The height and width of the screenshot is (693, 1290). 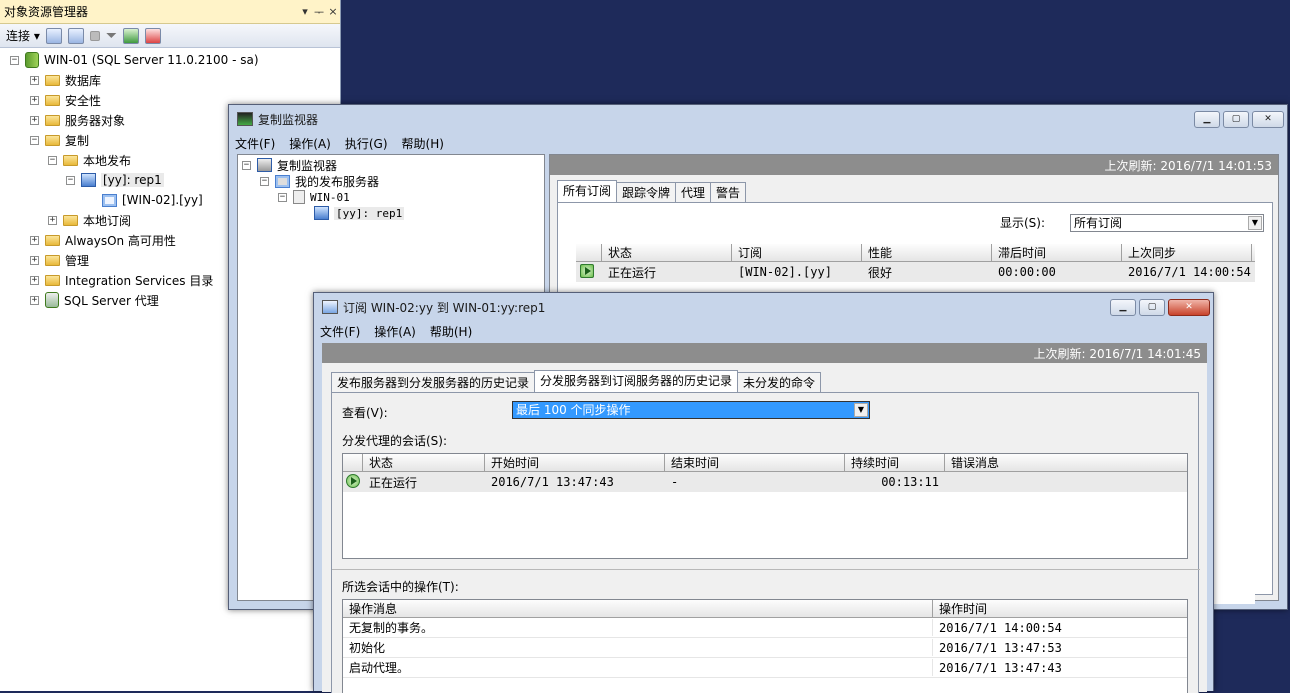 I want to click on tab-agents: 代理, so click(x=693, y=192).